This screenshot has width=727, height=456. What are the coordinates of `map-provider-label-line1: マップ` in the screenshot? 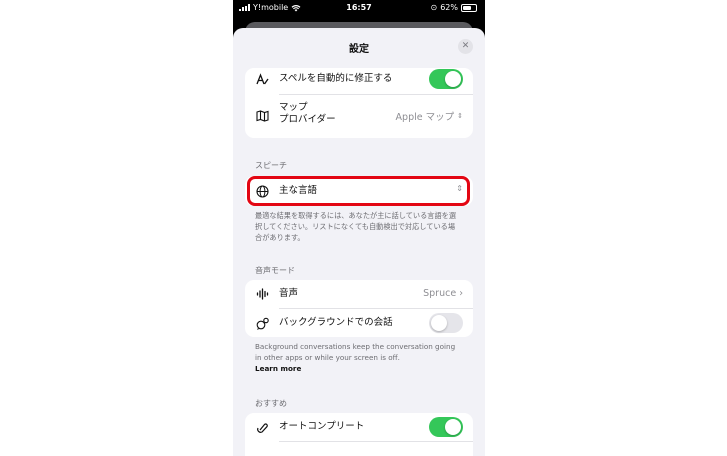 It's located at (293, 107).